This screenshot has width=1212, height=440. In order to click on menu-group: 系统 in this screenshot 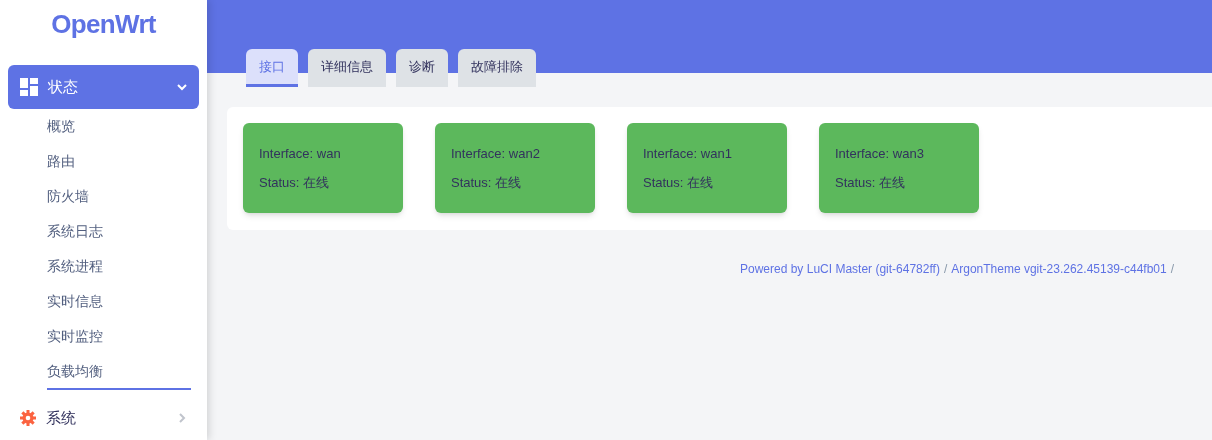, I will do `click(103, 418)`.